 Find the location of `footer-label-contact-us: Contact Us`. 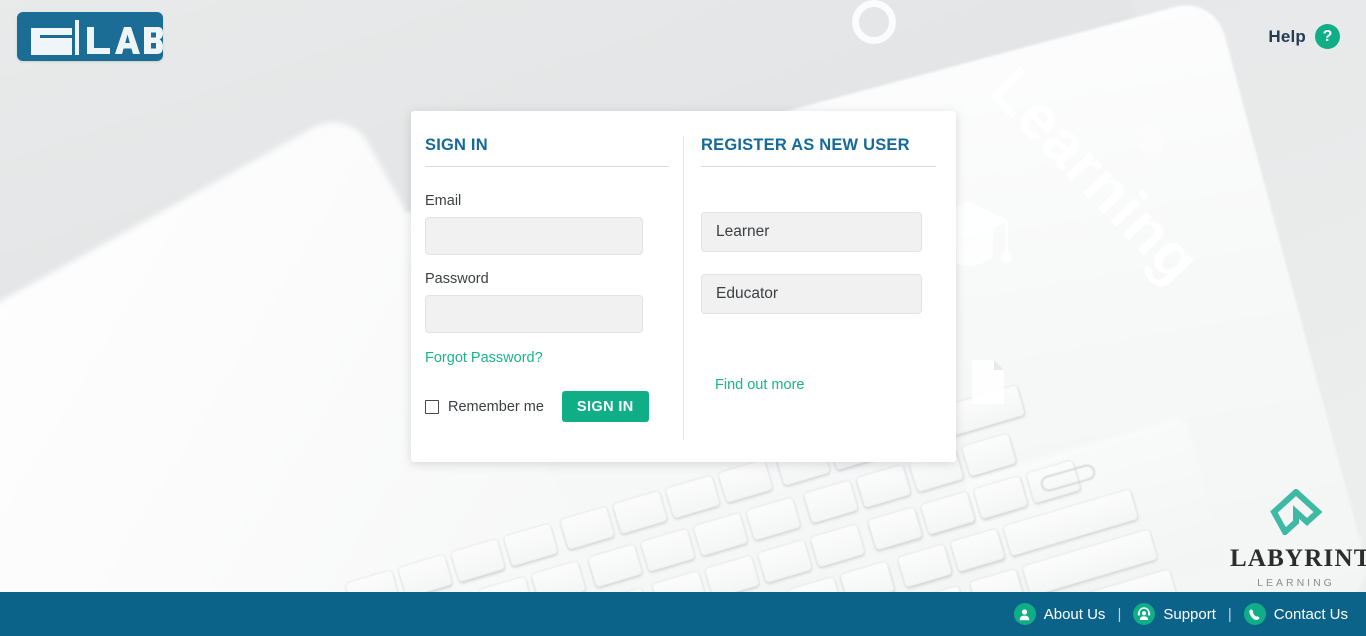

footer-label-contact-us: Contact Us is located at coordinates (1310, 614).